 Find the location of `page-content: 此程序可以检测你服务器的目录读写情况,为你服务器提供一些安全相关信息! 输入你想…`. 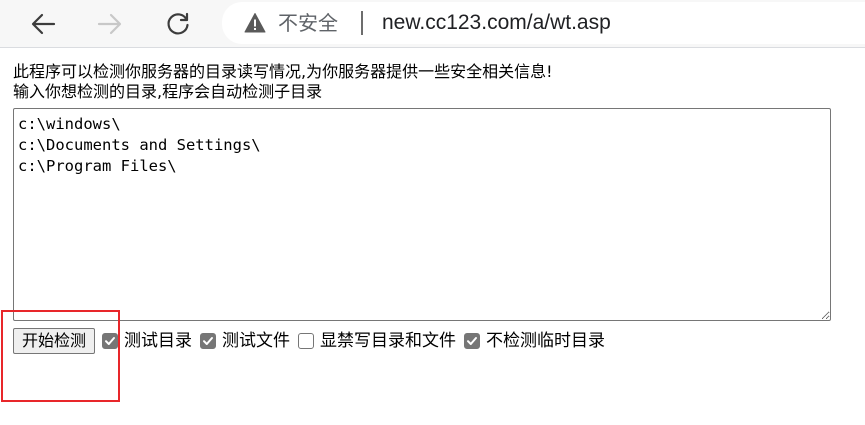

page-content: 此程序可以检测你服务器的目录读写情况,为你服务器提供一些安全相关信息! 输入你想… is located at coordinates (433, 82).